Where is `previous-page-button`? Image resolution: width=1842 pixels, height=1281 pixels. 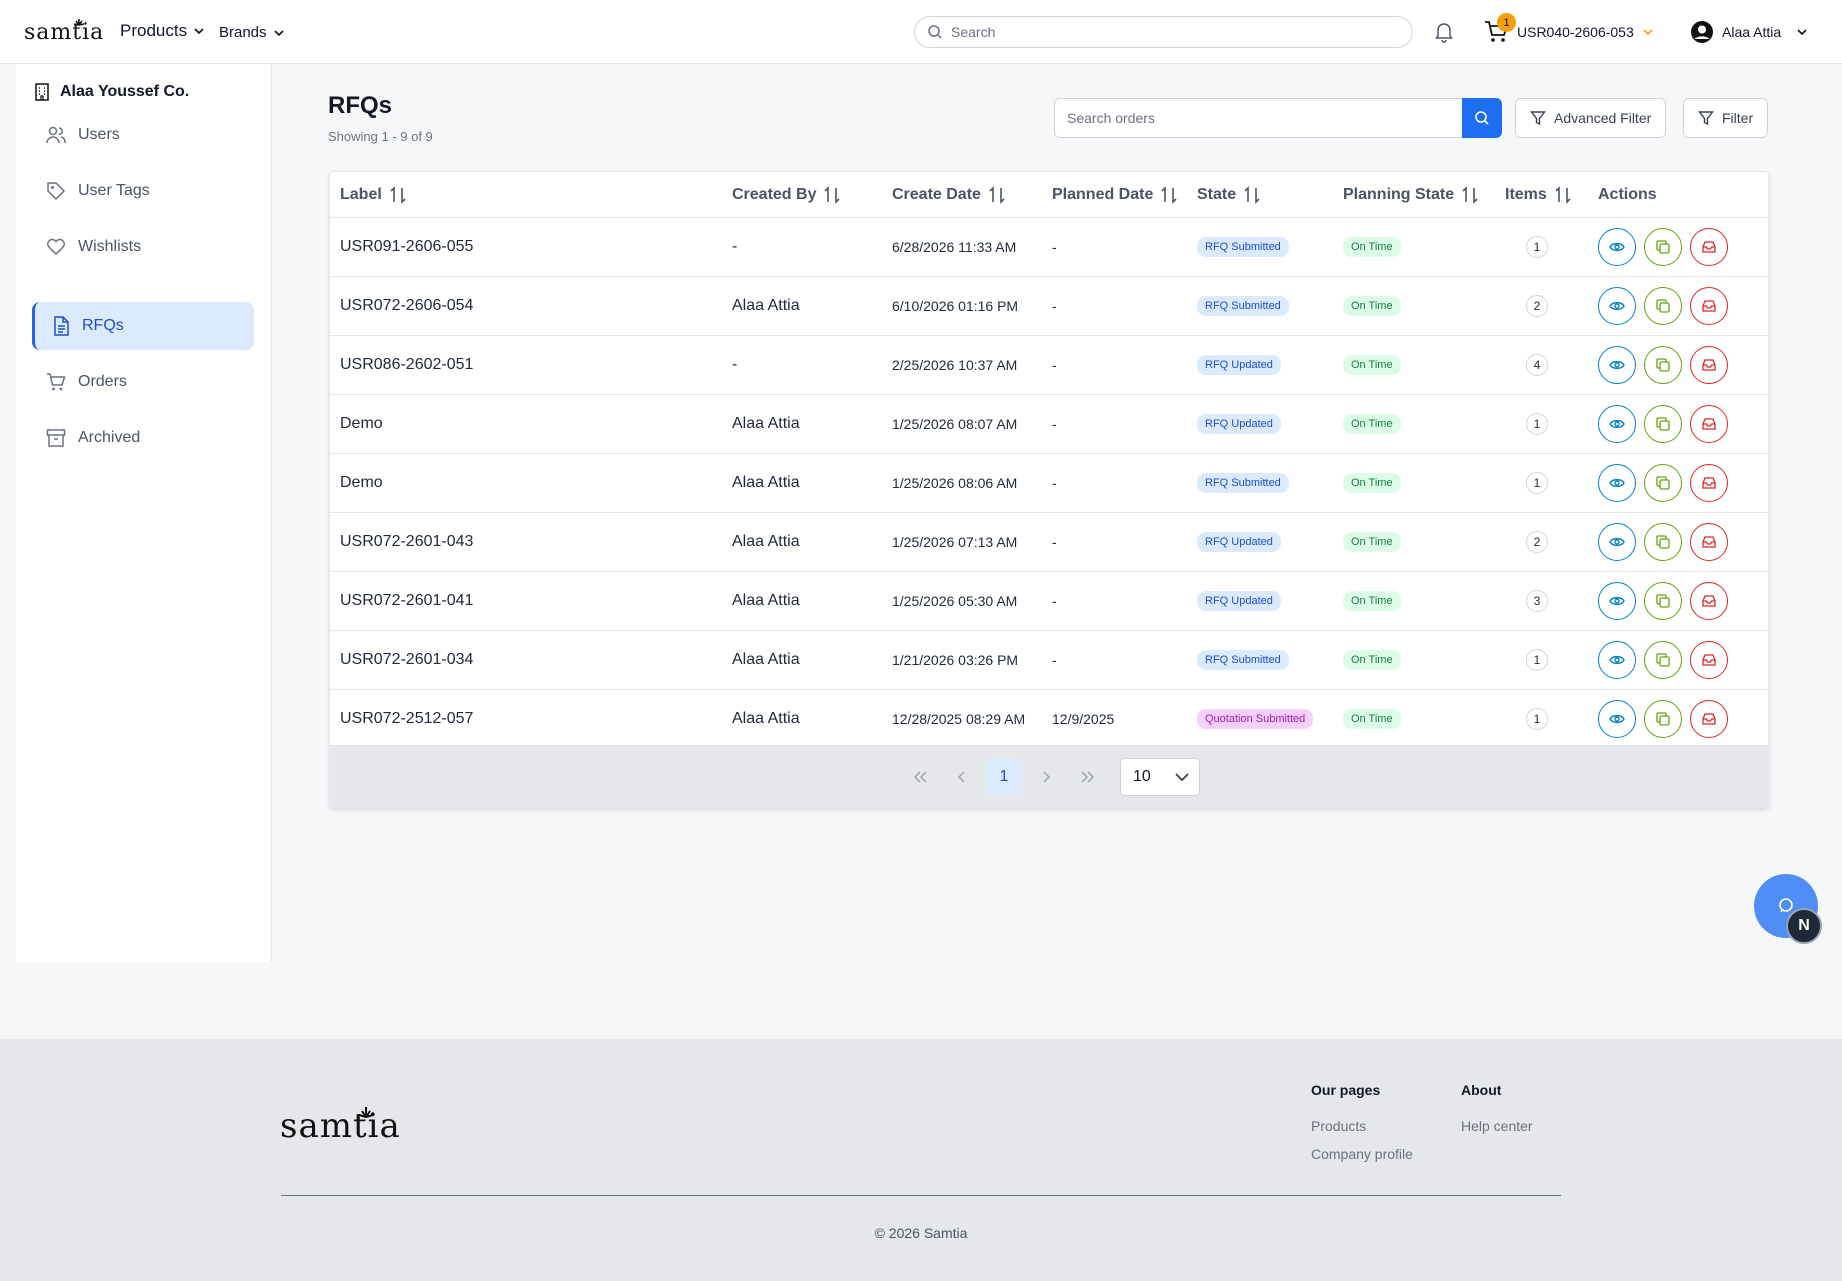 previous-page-button is located at coordinates (962, 777).